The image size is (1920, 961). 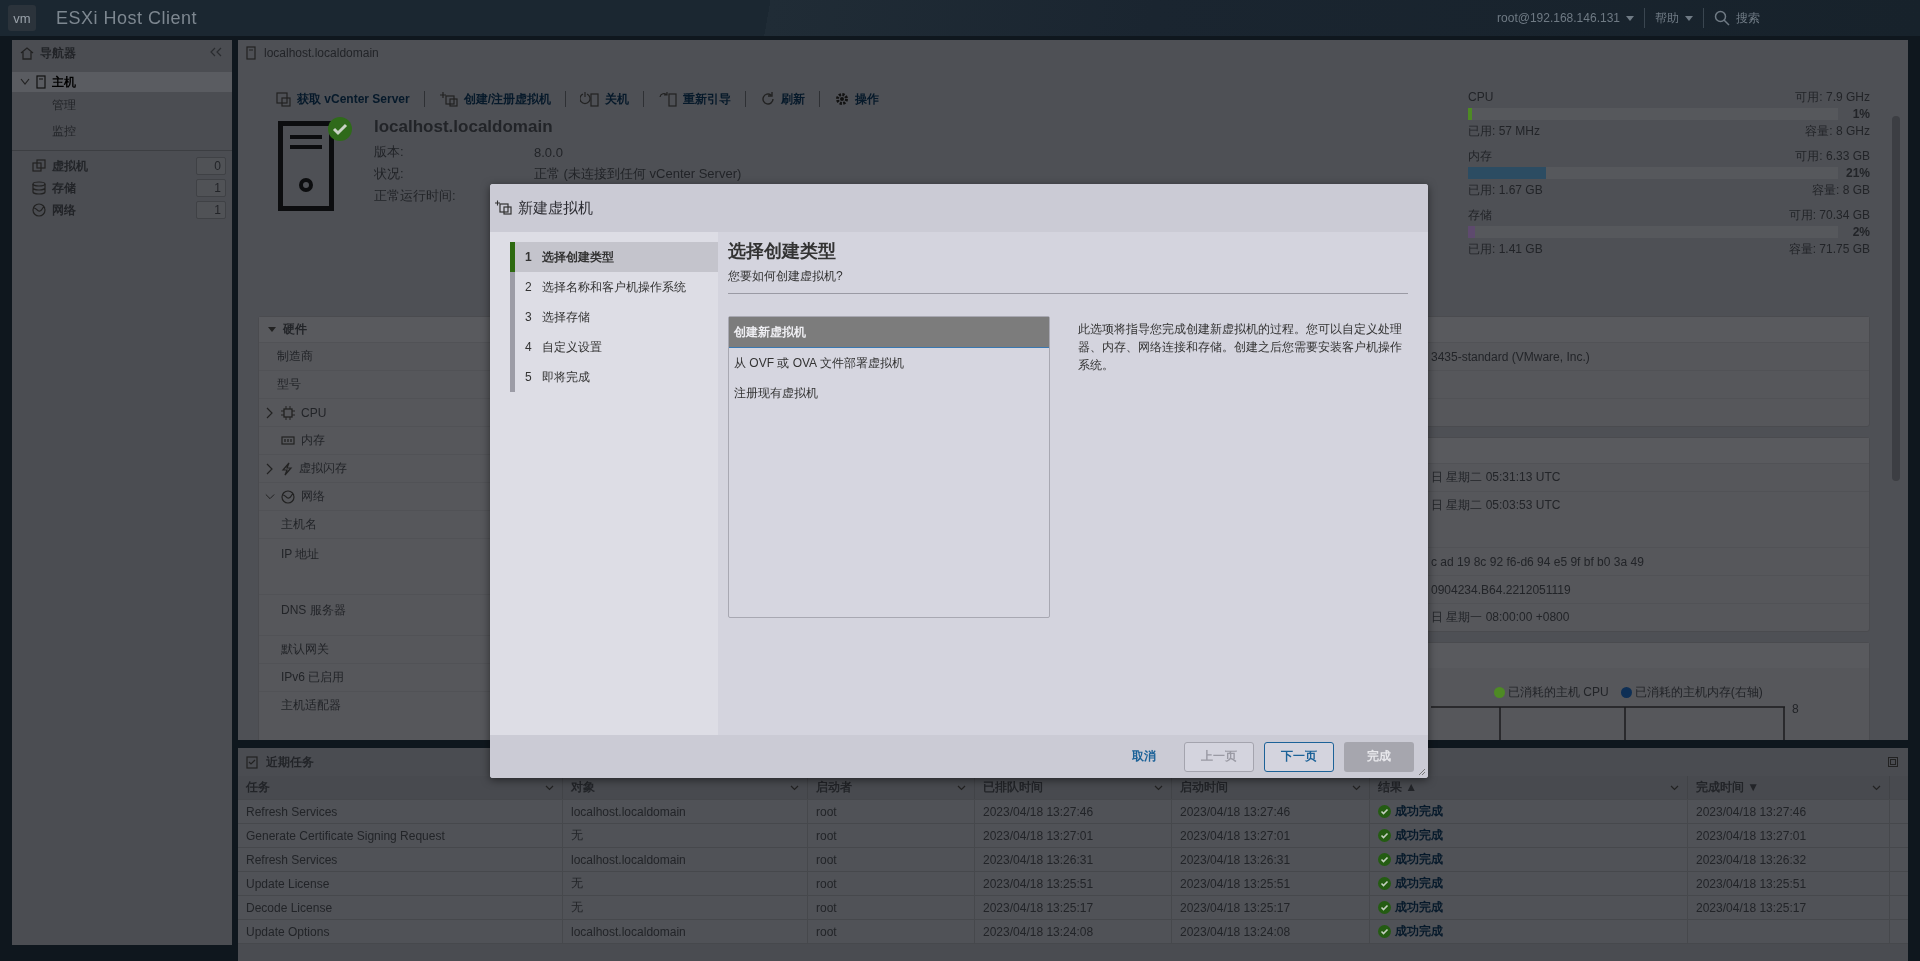 I want to click on toolbar-button: 获取 vCenter Server, so click(x=343, y=99).